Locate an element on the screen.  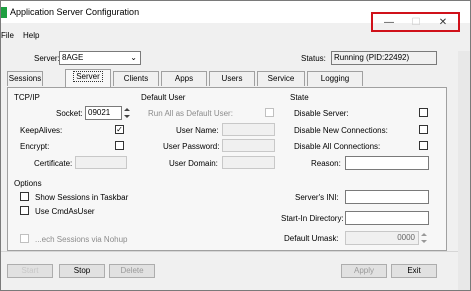
keepalives-label: KeepAlives: is located at coordinates (41, 130).